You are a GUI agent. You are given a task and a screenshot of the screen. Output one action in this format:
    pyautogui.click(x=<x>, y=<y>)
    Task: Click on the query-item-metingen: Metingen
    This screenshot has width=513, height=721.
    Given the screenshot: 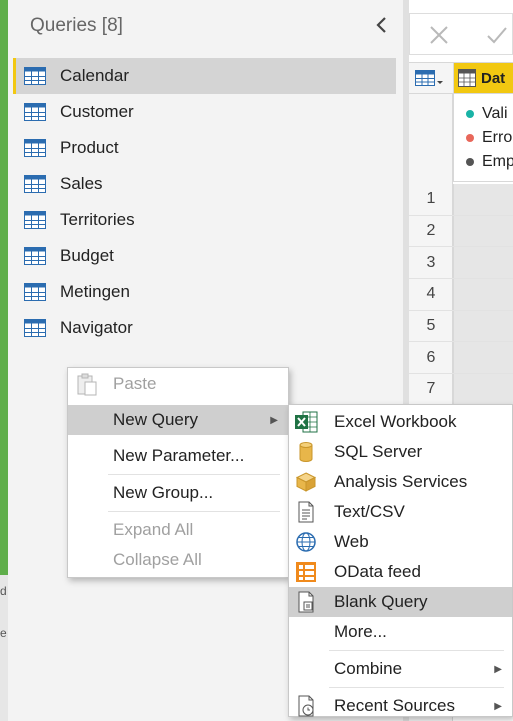 What is the action you would take?
    pyautogui.click(x=204, y=292)
    